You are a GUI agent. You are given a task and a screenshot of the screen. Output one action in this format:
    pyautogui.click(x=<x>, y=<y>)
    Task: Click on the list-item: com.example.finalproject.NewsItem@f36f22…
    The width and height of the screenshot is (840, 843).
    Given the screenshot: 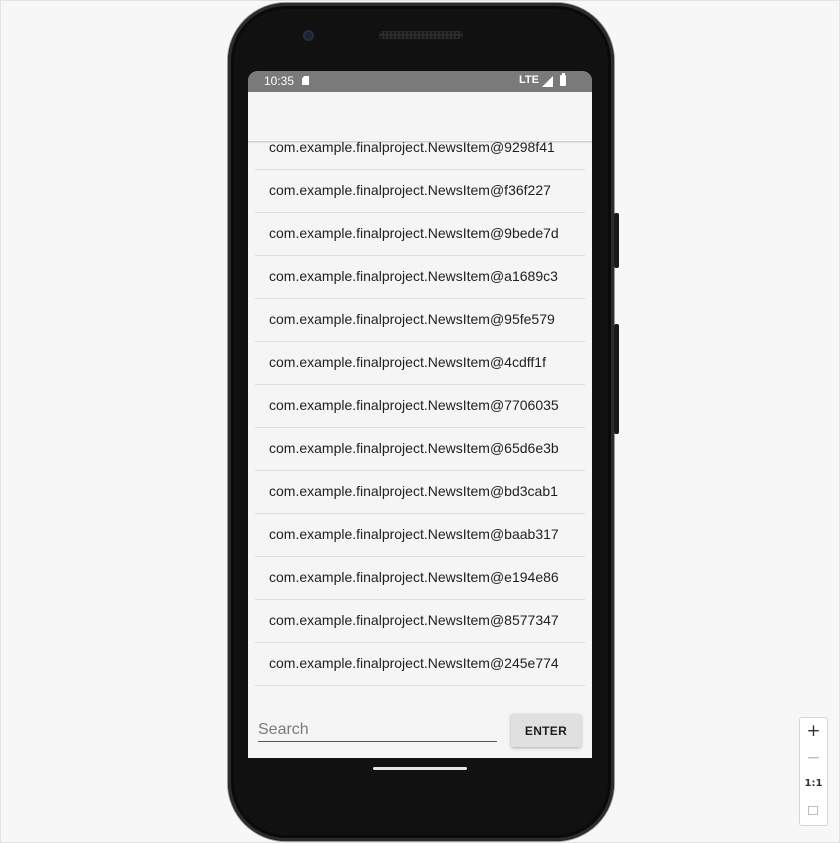 What is the action you would take?
    pyautogui.click(x=420, y=191)
    